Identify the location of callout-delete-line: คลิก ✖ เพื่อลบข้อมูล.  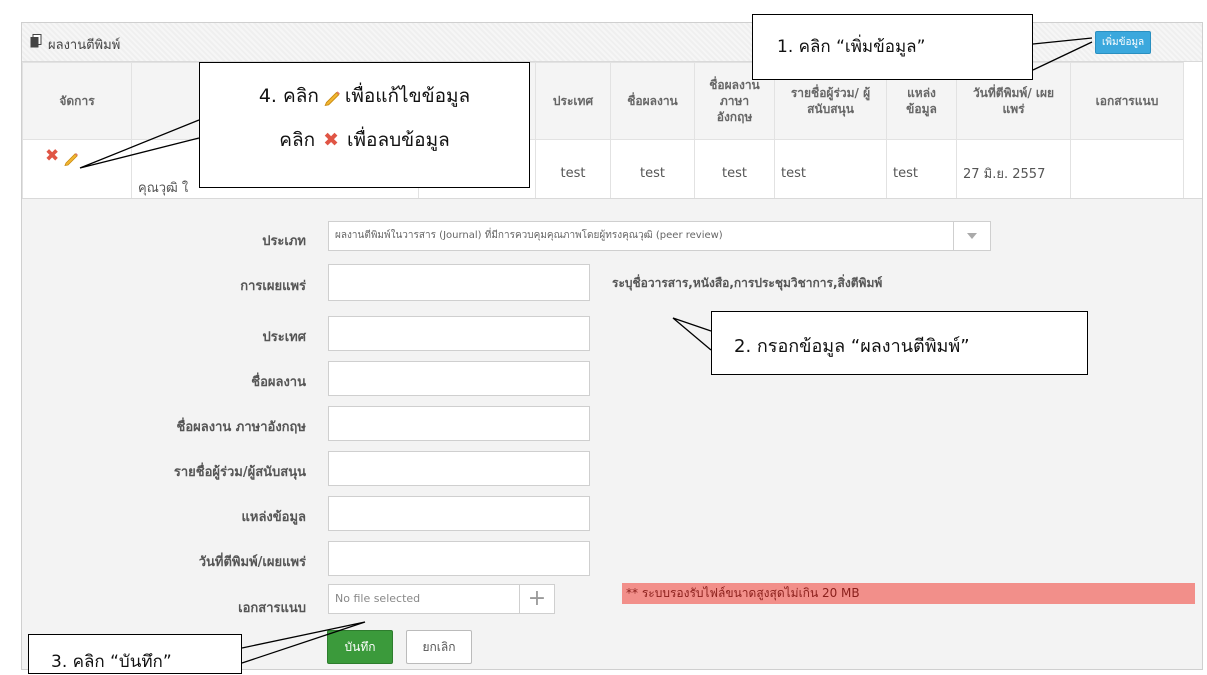
(364, 140).